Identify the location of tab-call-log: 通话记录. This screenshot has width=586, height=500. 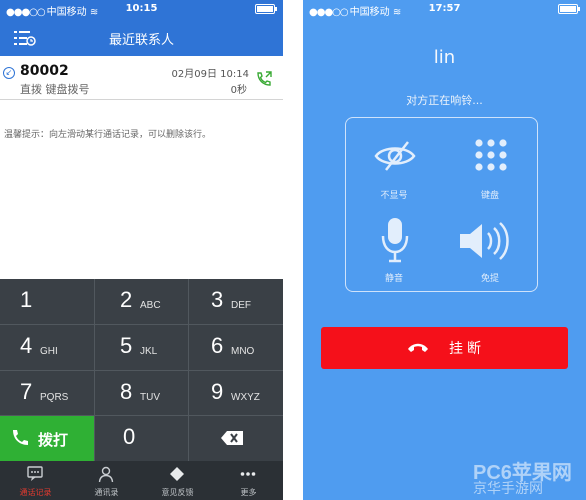
(35, 480).